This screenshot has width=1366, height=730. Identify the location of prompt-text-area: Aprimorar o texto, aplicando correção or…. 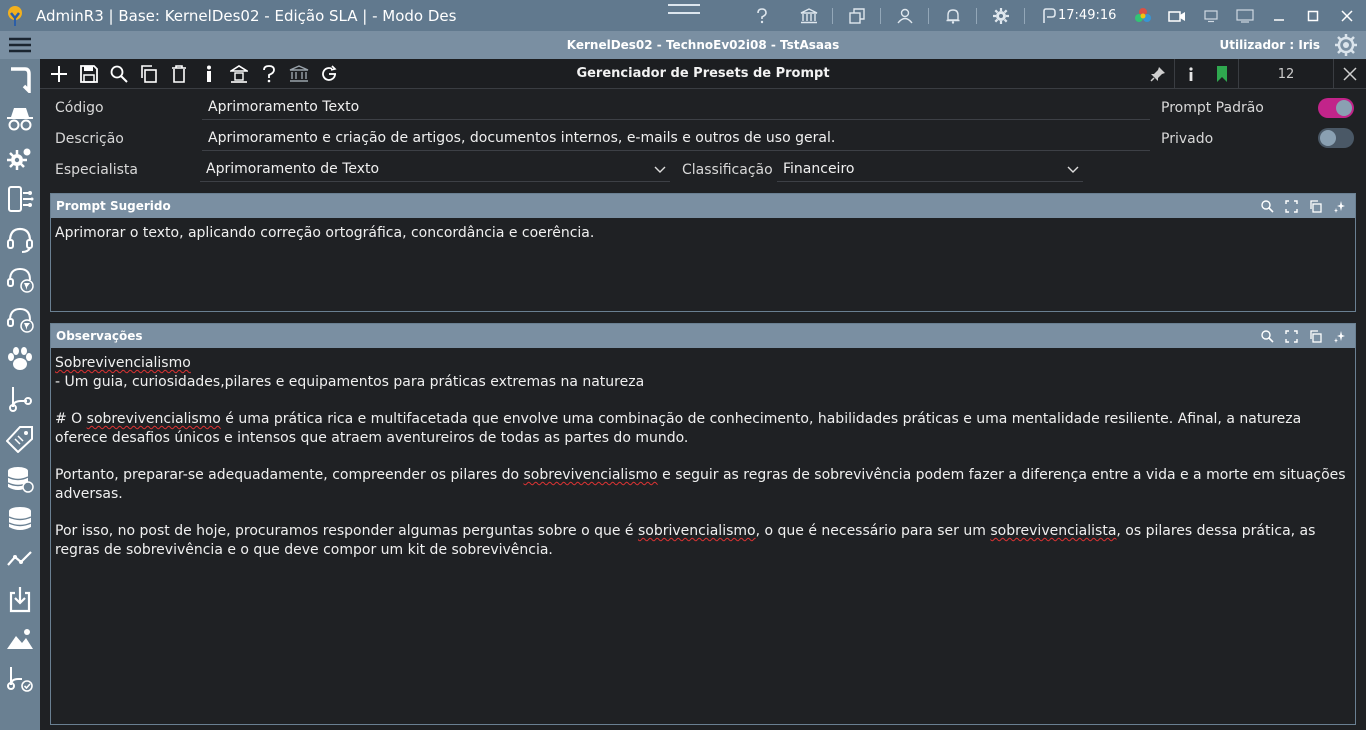
(703, 233).